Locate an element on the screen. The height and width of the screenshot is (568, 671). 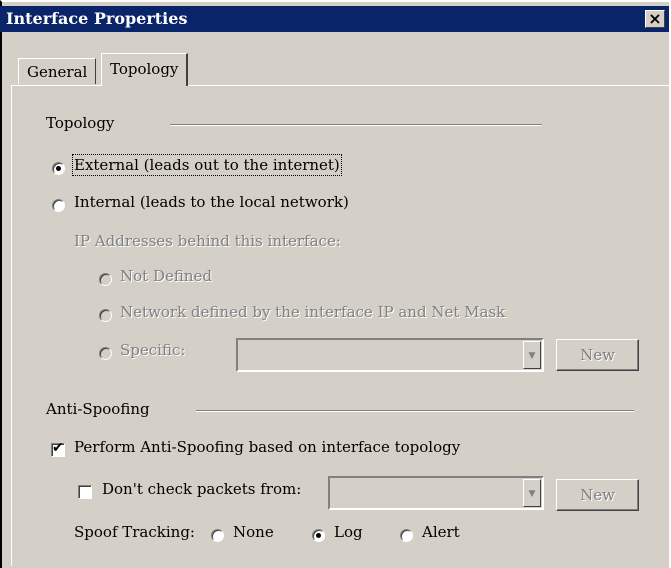
tracking-none-label: None is located at coordinates (253, 532).